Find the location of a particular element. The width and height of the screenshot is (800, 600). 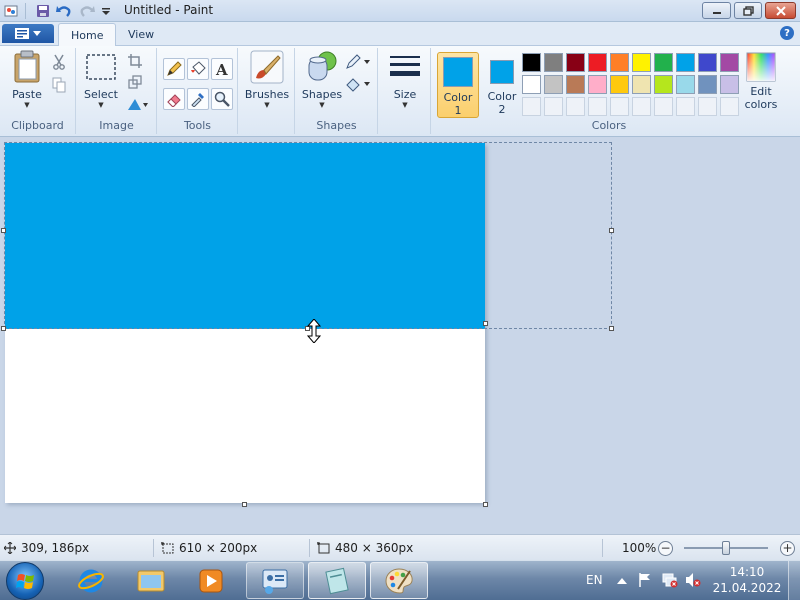

paint-palette-icon is located at coordinates (399, 580).